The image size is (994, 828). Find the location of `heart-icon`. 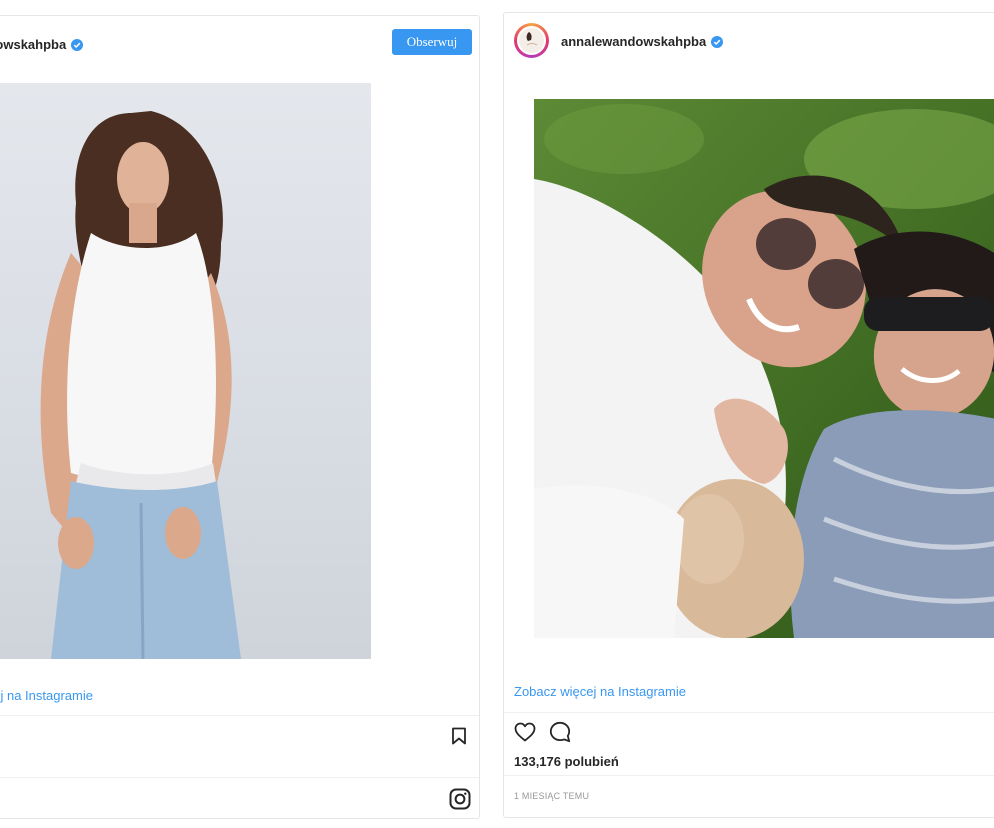

heart-icon is located at coordinates (525, 732).